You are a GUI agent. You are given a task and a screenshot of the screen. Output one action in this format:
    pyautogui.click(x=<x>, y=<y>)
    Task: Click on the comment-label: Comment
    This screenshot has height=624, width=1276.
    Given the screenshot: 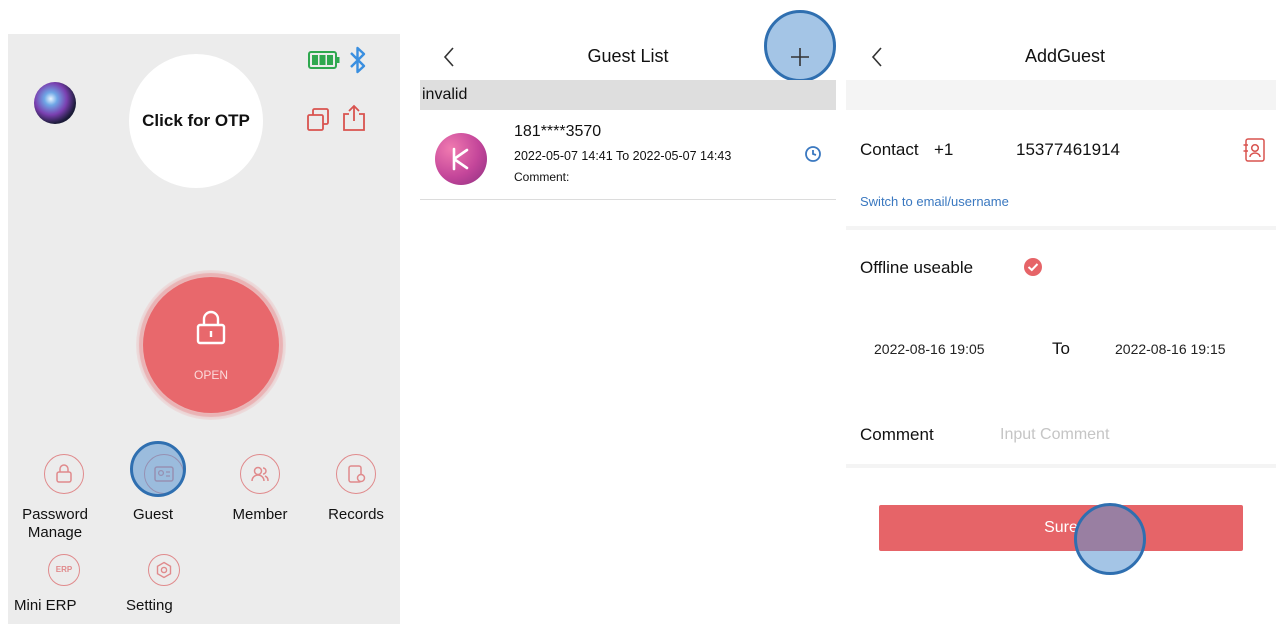 What is the action you would take?
    pyautogui.click(x=897, y=434)
    